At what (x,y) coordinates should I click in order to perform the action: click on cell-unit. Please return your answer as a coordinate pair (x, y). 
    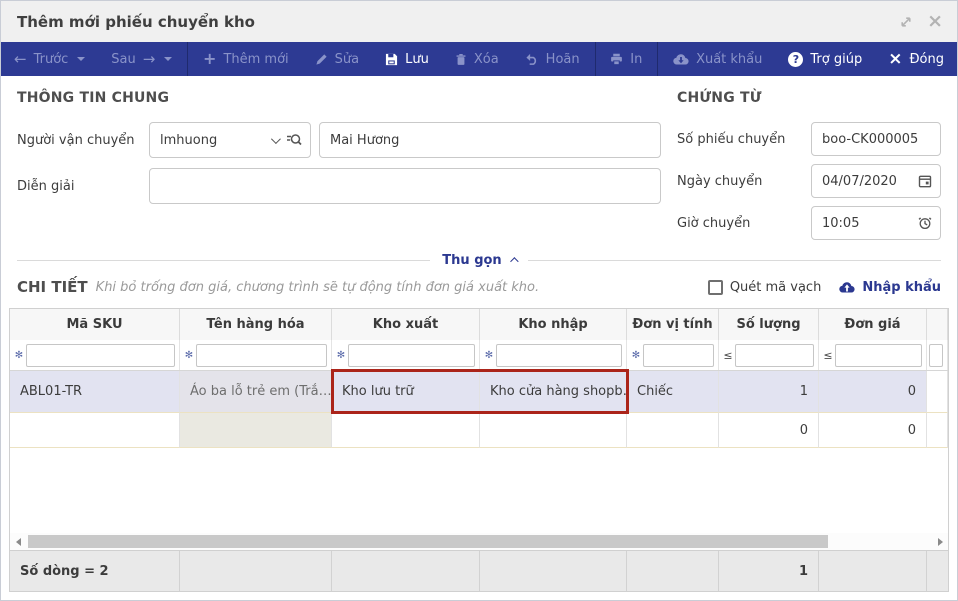
    Looking at the image, I should click on (673, 430).